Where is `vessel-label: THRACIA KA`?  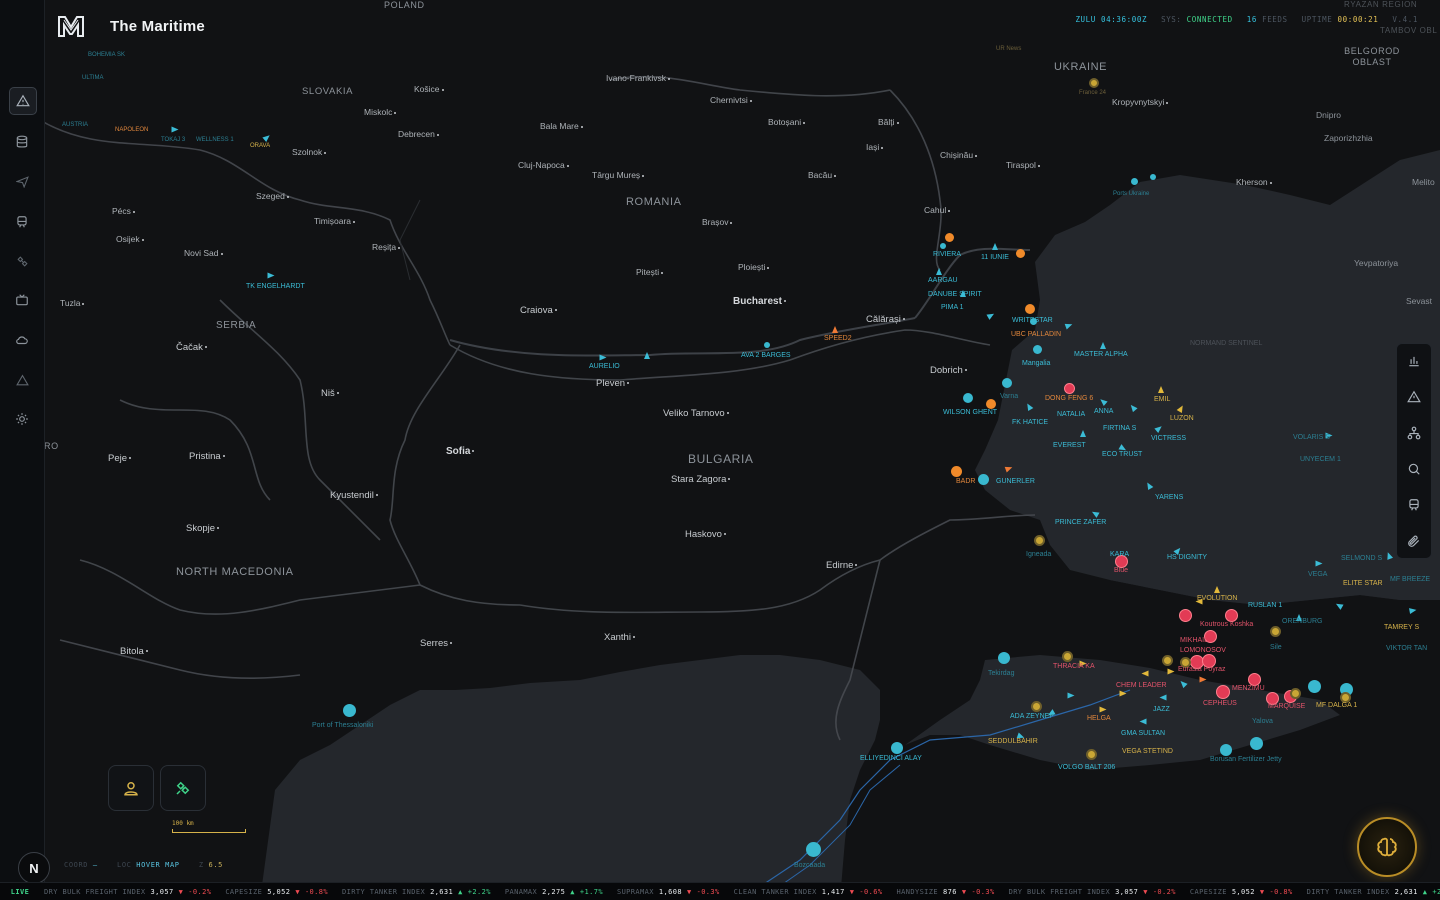 vessel-label: THRACIA KA is located at coordinates (1074, 666).